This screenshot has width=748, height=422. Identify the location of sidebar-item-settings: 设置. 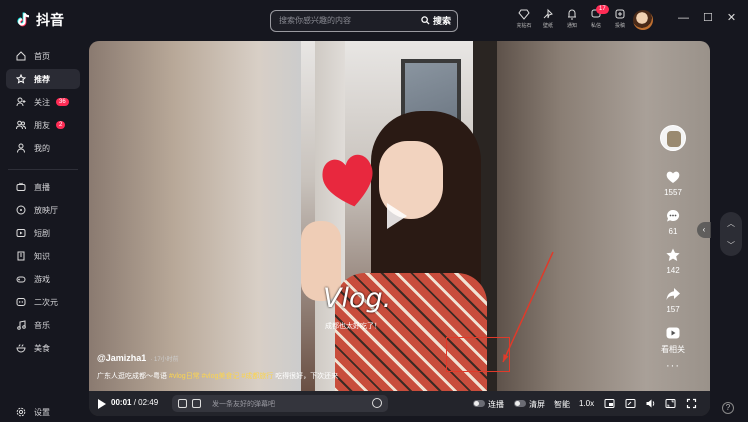
(43, 412).